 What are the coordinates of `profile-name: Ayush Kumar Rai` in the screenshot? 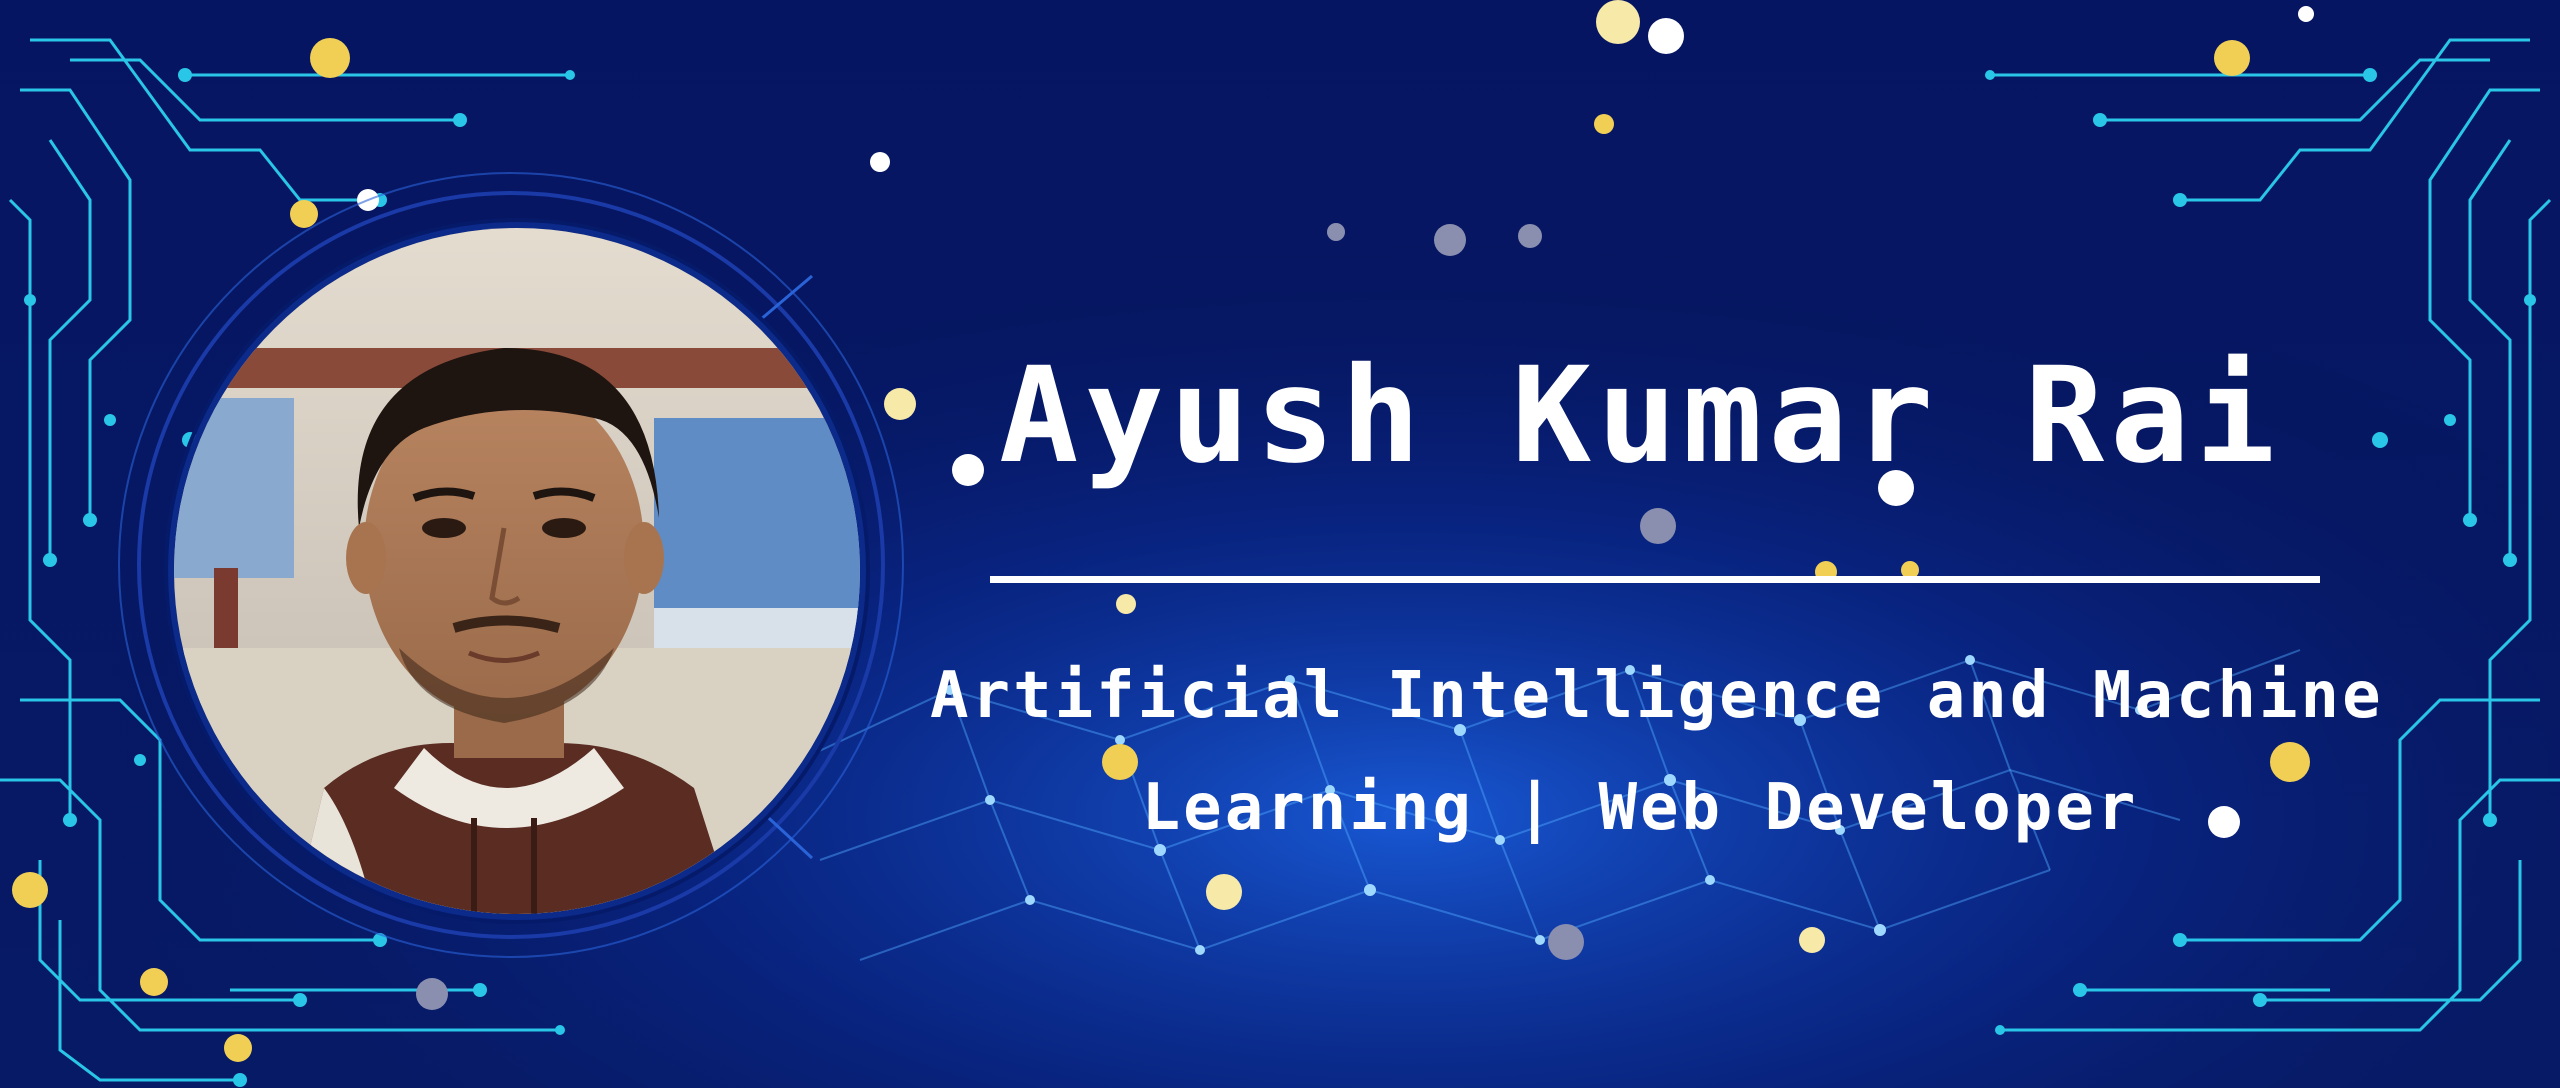 It's located at (1640, 416).